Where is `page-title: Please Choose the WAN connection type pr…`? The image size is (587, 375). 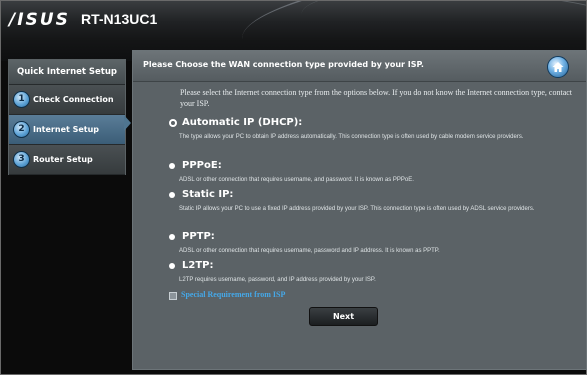
page-title: Please Choose the WAN connection type pr… is located at coordinates (283, 64).